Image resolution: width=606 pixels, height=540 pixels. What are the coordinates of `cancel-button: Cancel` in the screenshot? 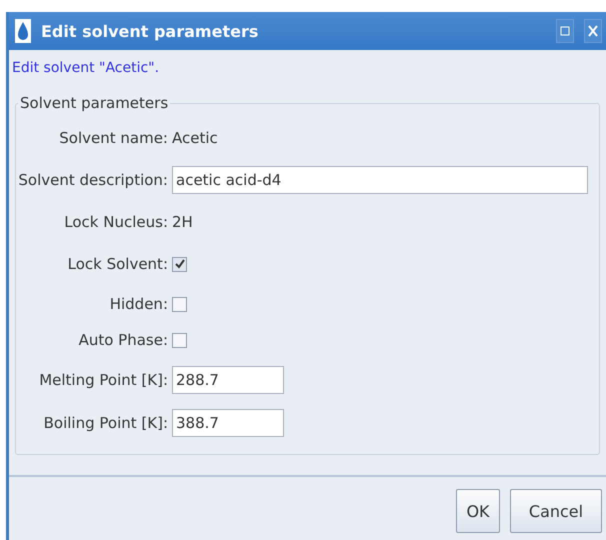 It's located at (556, 511).